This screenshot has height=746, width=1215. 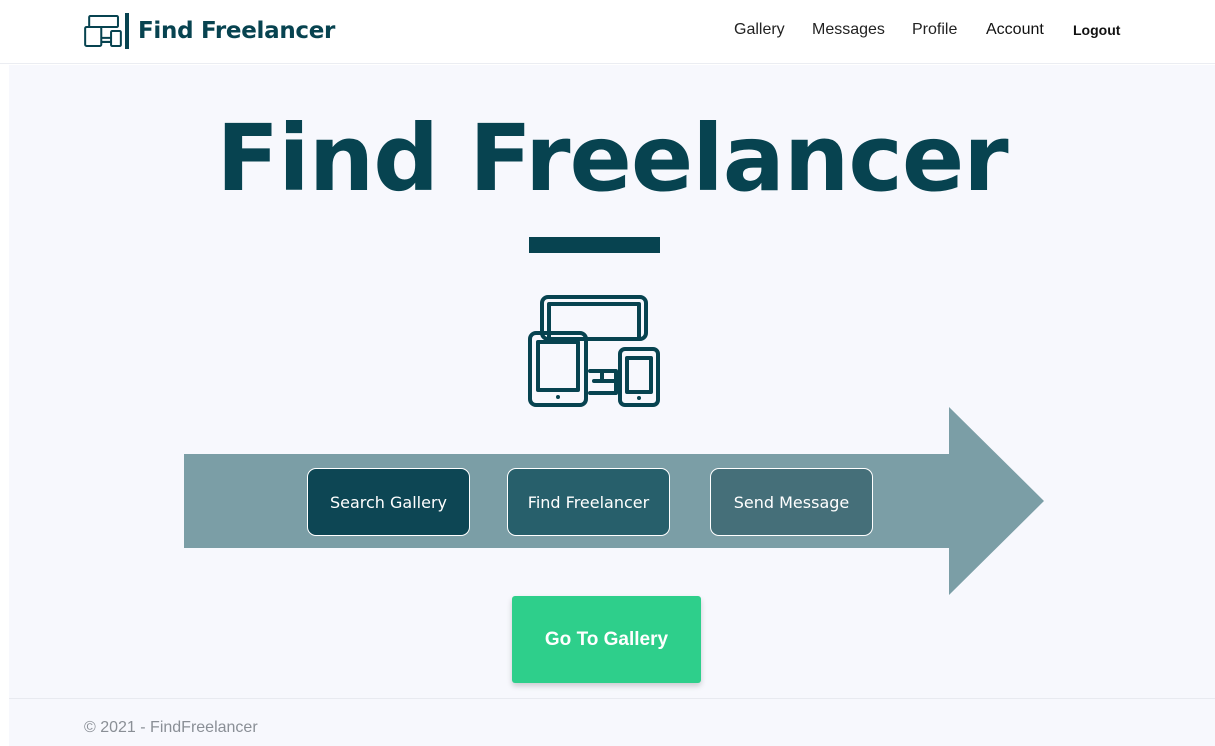 I want to click on footer: © 2021 - FindFreelancer, so click(x=612, y=722).